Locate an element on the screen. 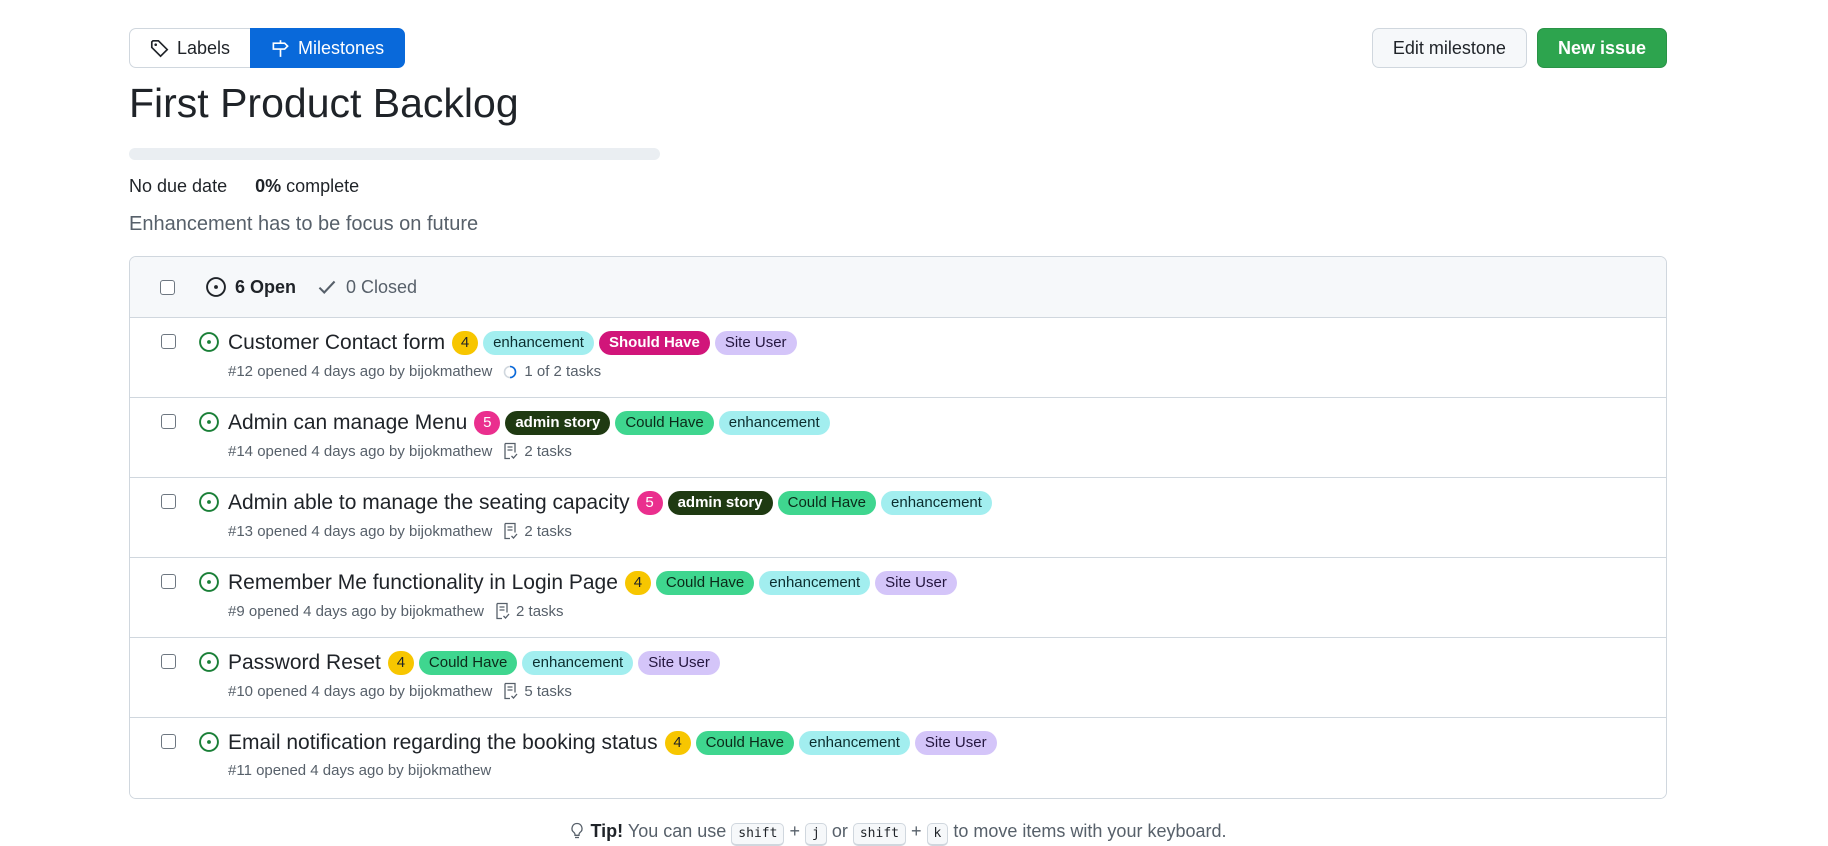  select-all-checkbox is located at coordinates (167, 287).